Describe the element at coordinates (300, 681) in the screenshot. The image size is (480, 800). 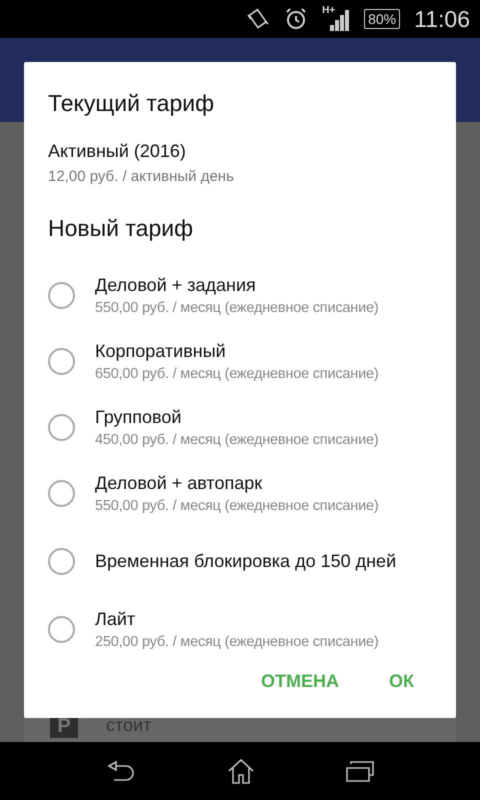
I see `cancel-button: ОТМЕНА` at that location.